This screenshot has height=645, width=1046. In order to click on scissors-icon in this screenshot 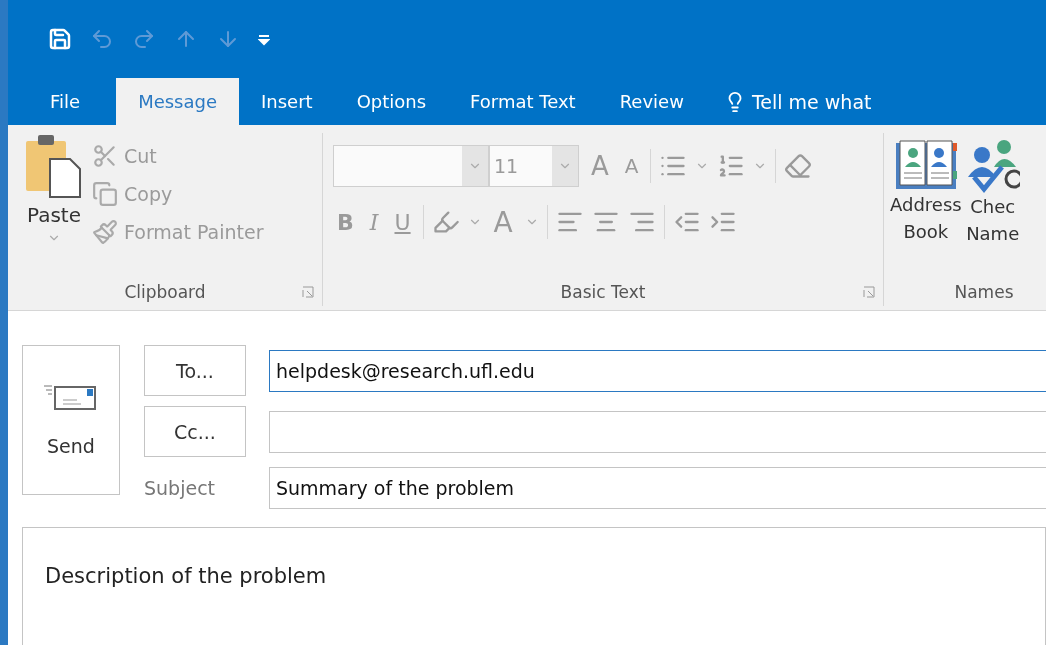, I will do `click(105, 156)`.